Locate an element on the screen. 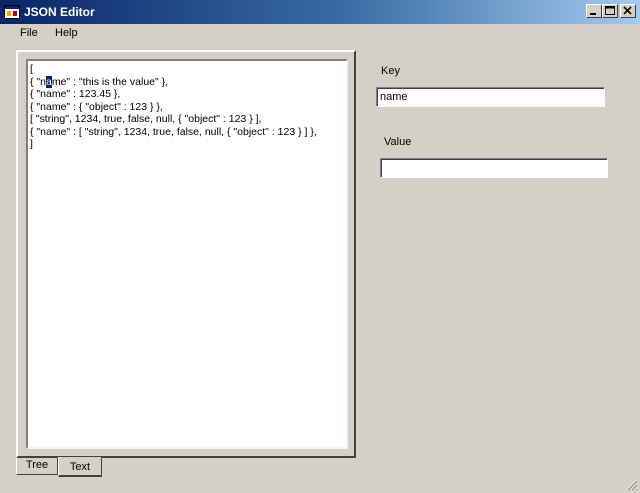 The image size is (640, 493). app-window-icon is located at coordinates (12, 12).